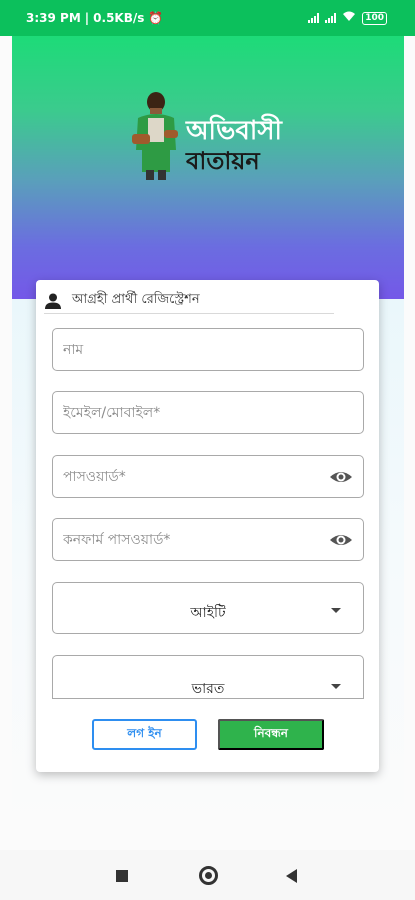 This screenshot has width=415, height=900. I want to click on signal-icon, so click(314, 18).